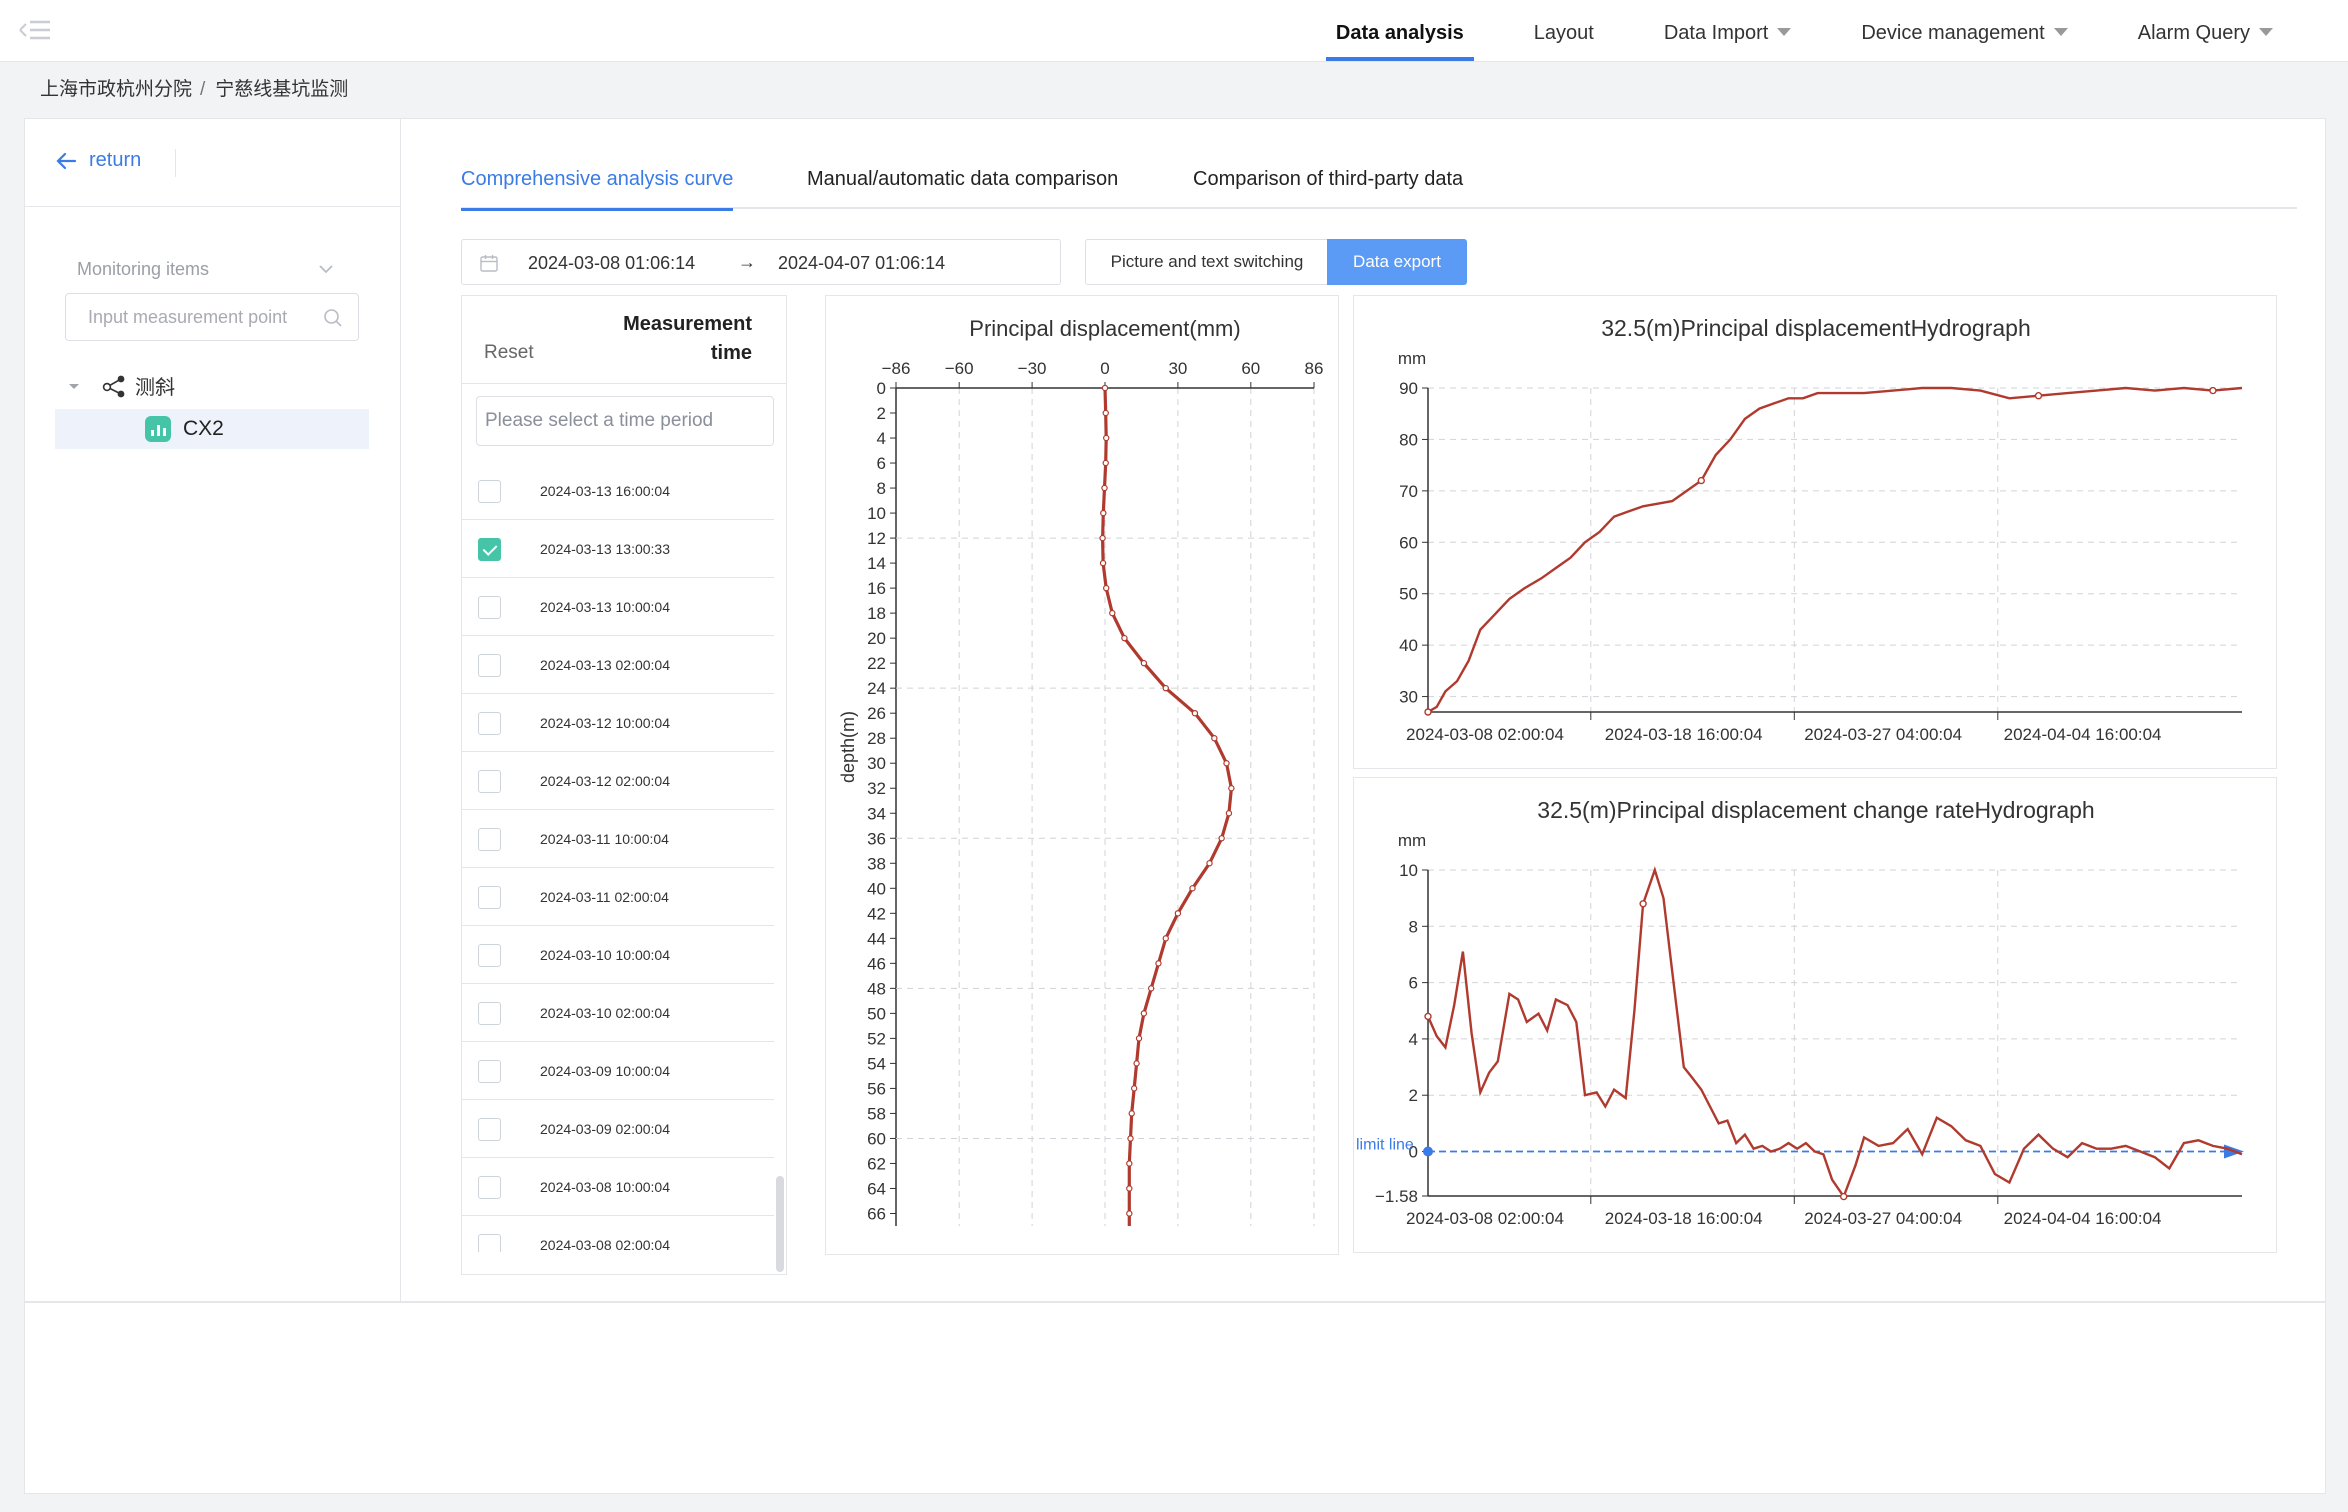 The height and width of the screenshot is (1512, 2348). I want to click on list-item: 2024-03-08 10:00:04, so click(618, 1187).